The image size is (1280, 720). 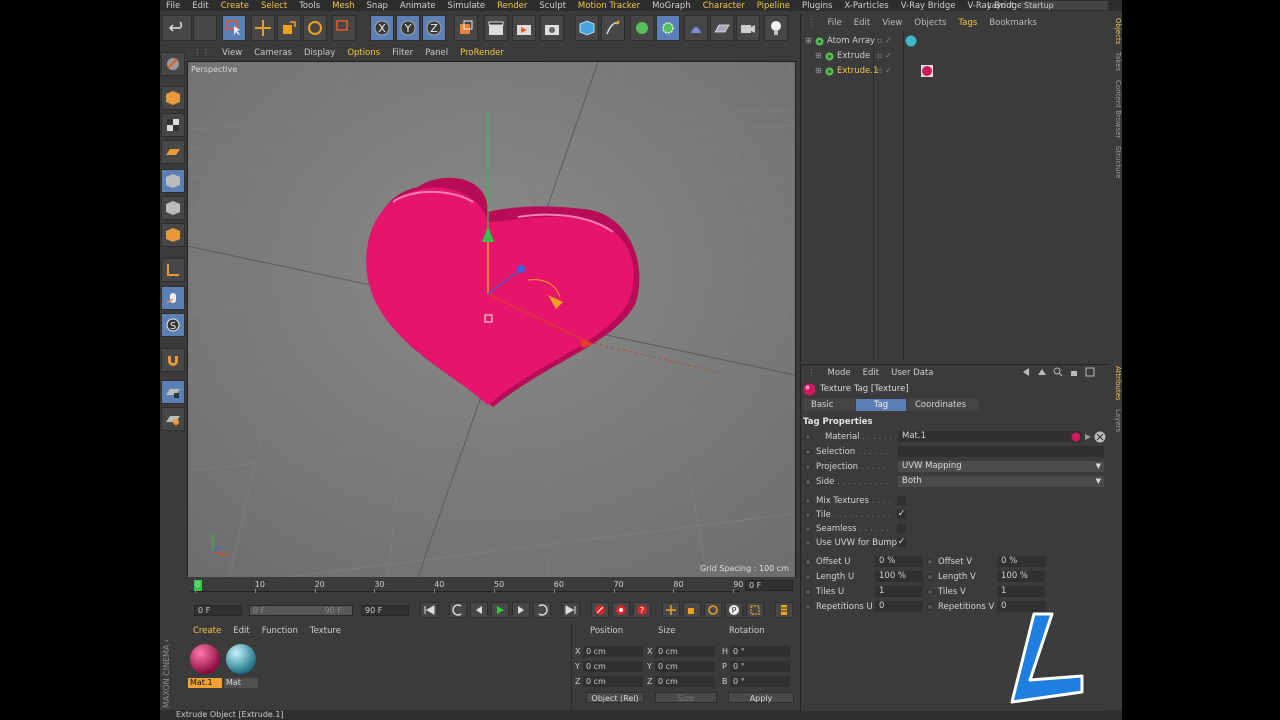 What do you see at coordinates (1116, 118) in the screenshot?
I see `side-tabs-top: Objects Takes Content Browser Structure` at bounding box center [1116, 118].